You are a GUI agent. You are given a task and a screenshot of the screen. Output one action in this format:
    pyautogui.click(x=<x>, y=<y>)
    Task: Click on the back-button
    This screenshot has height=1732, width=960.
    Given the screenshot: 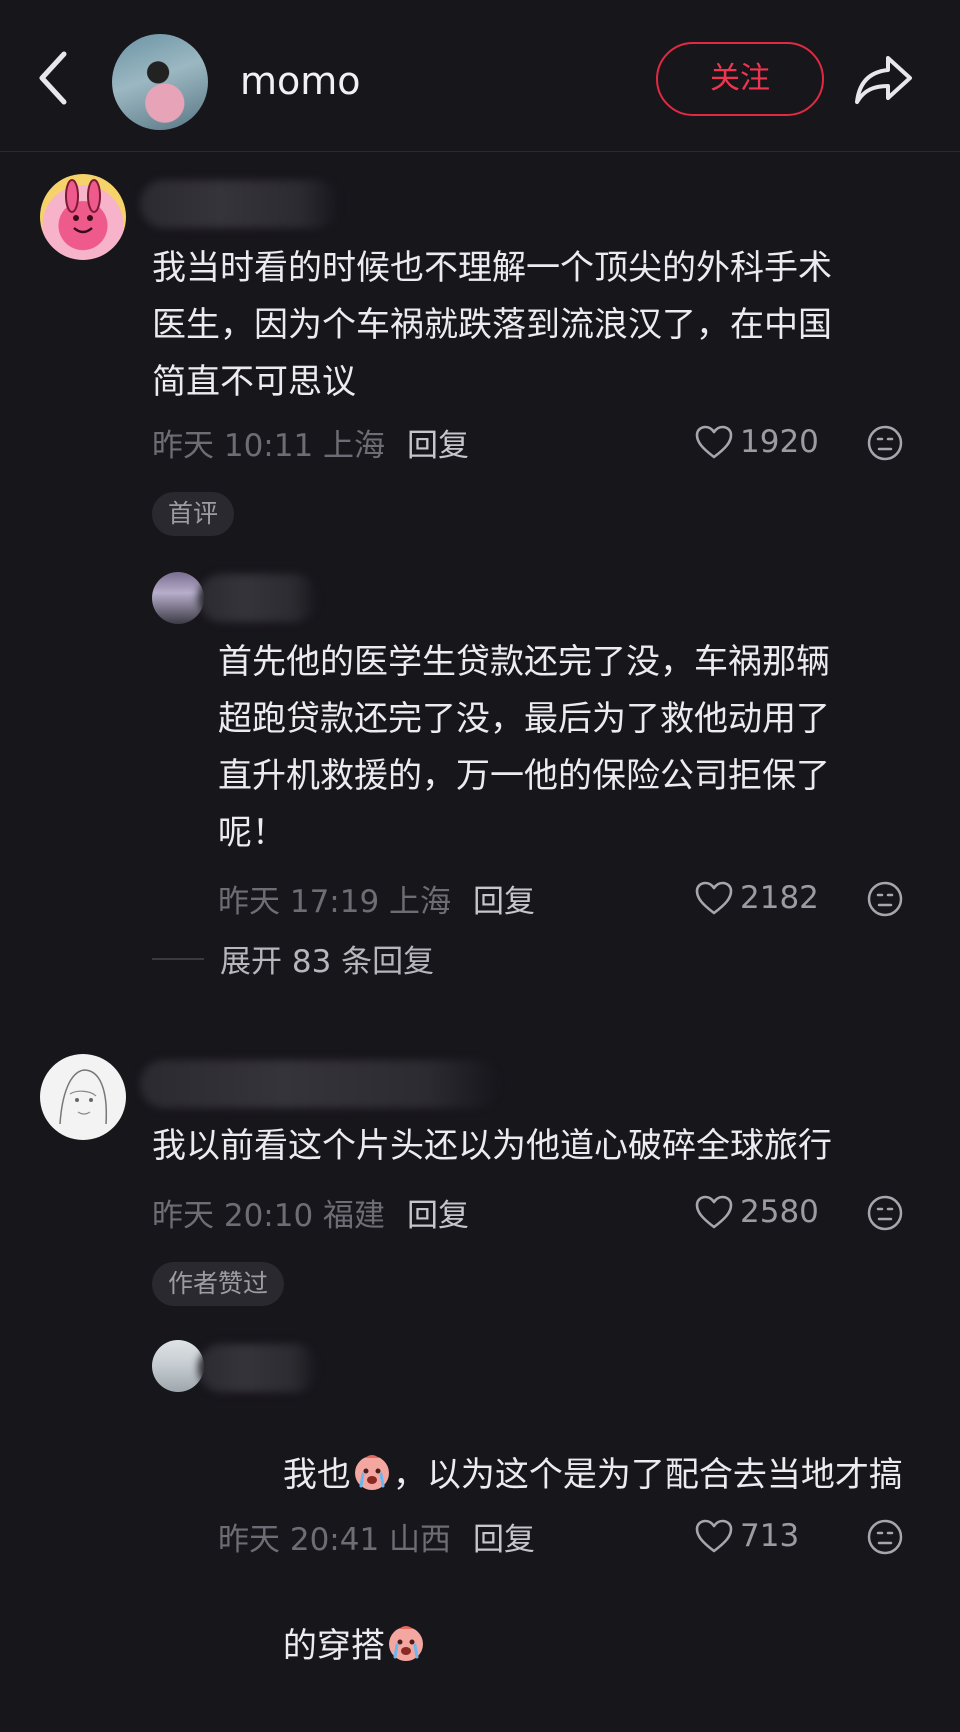 What is the action you would take?
    pyautogui.click(x=55, y=78)
    